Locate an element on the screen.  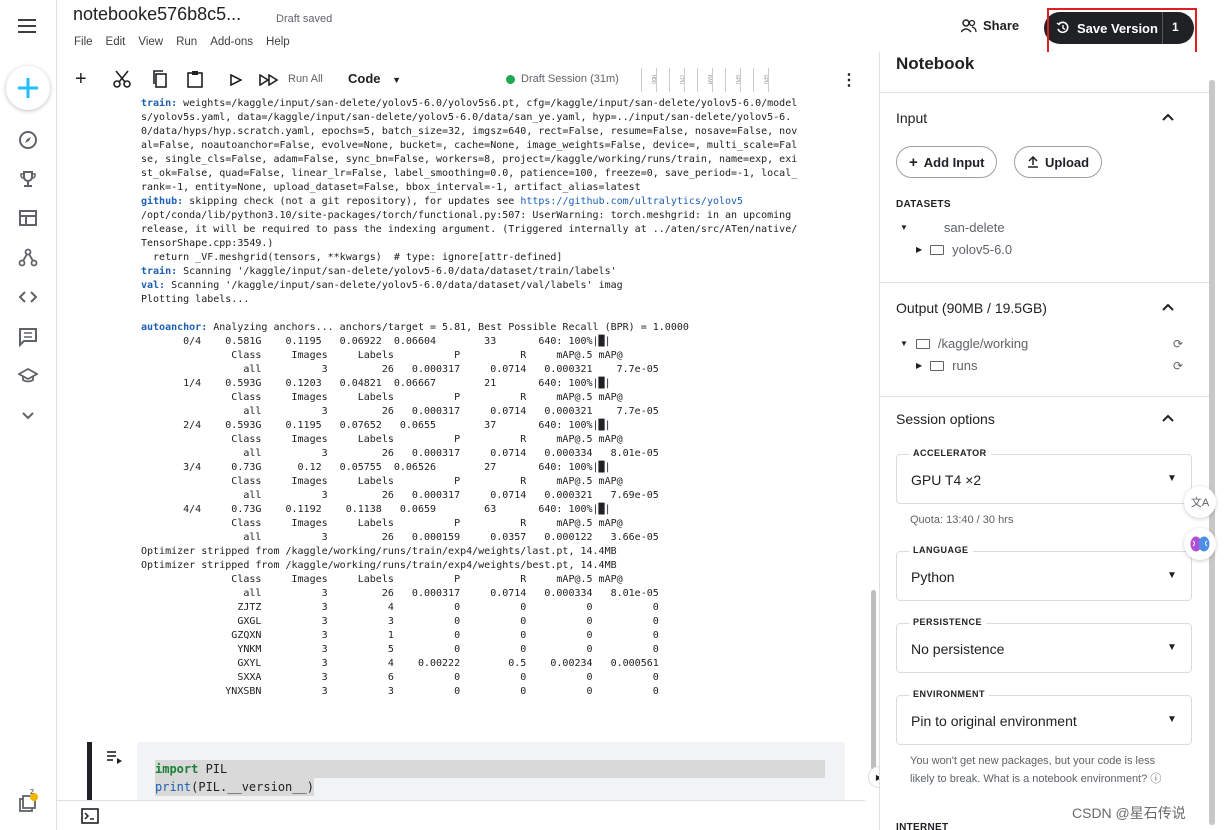
menu-run: Run is located at coordinates (186, 42).